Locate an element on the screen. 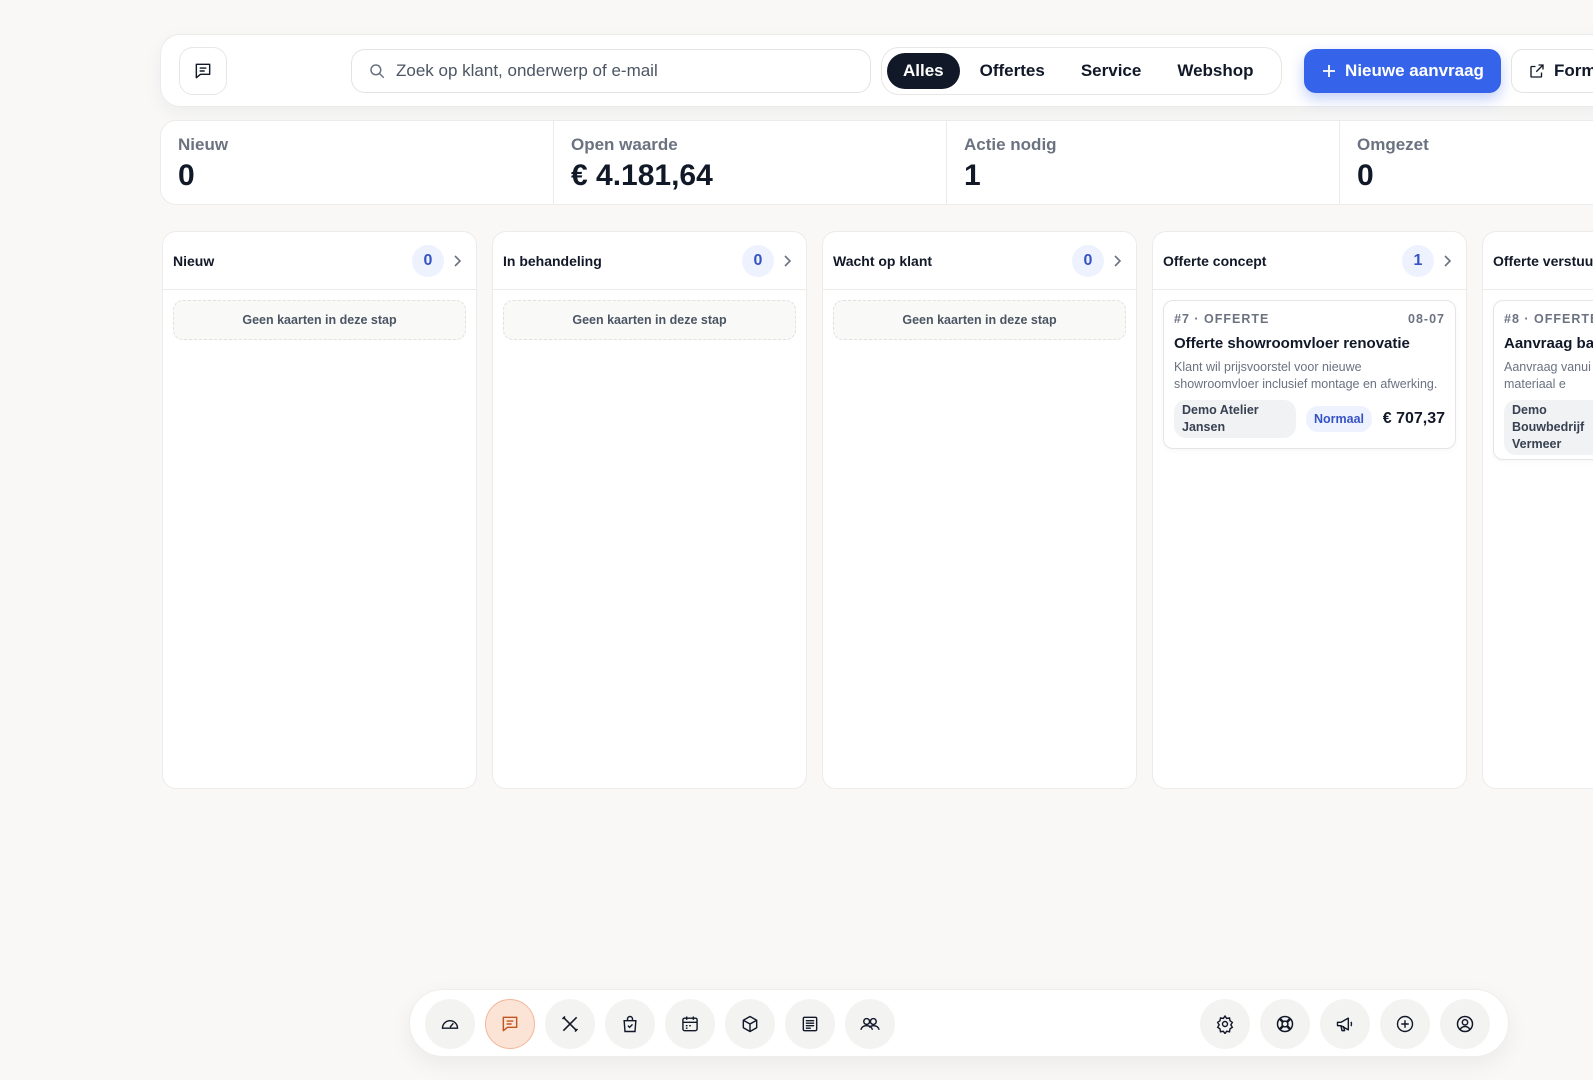 The width and height of the screenshot is (1593, 1080). priority-badge: Normaal is located at coordinates (1339, 419).